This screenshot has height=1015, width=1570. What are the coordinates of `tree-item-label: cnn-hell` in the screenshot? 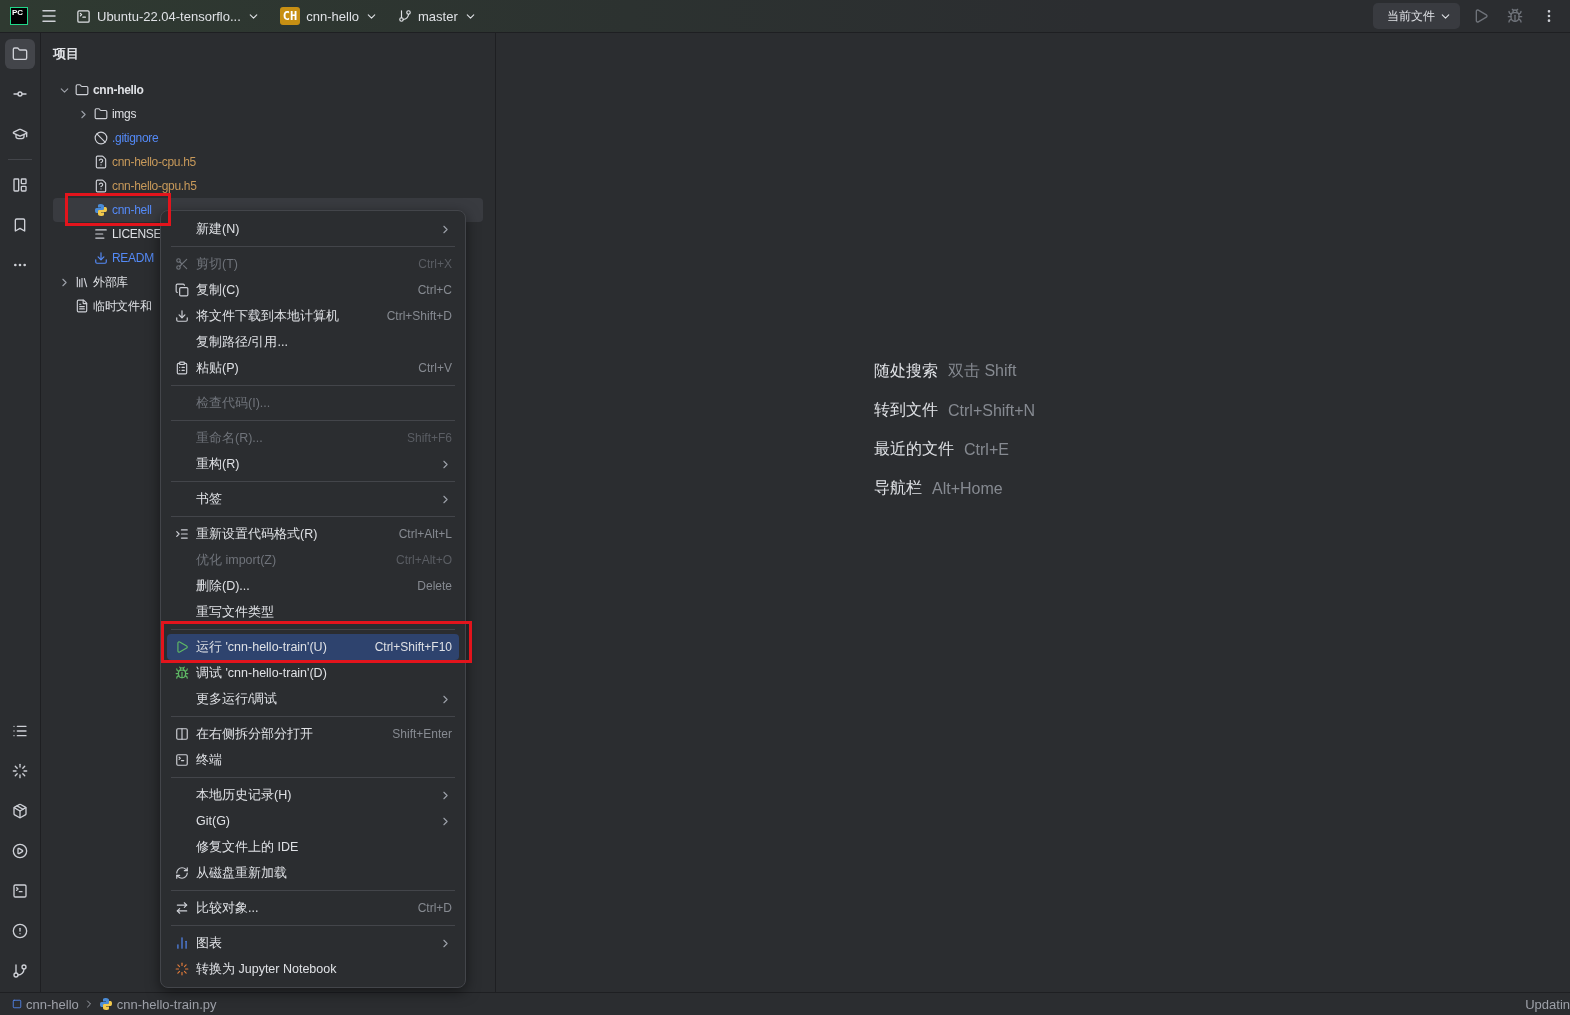 It's located at (132, 210).